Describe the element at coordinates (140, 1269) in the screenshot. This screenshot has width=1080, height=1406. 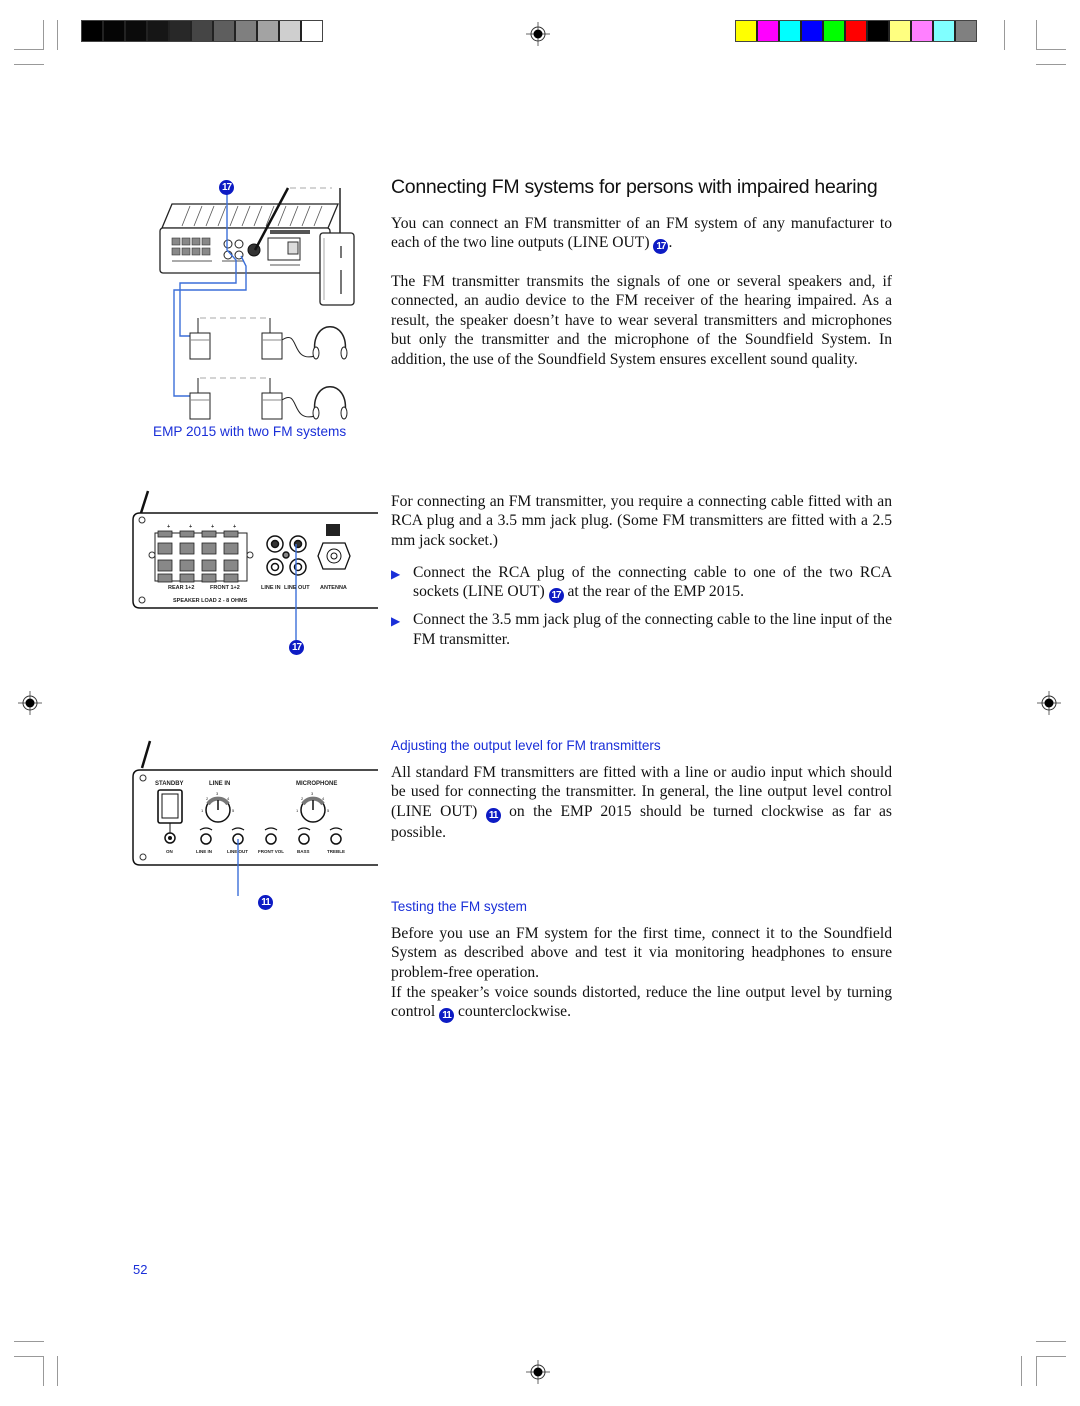
I see `page-number: 52` at that location.